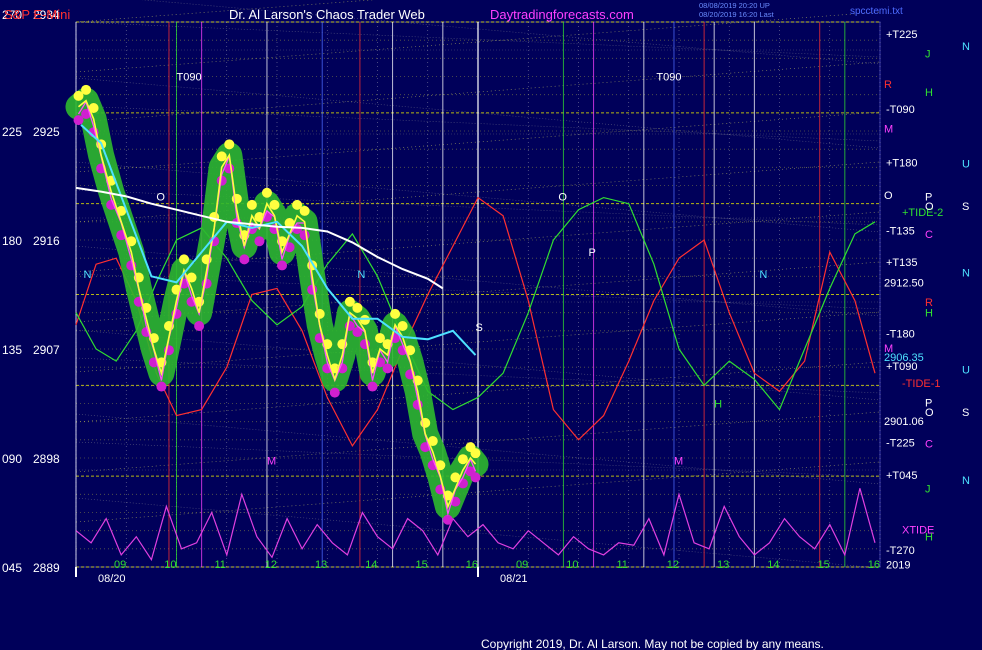  I want to click on price-mark-label: 2912.50, so click(904, 283).